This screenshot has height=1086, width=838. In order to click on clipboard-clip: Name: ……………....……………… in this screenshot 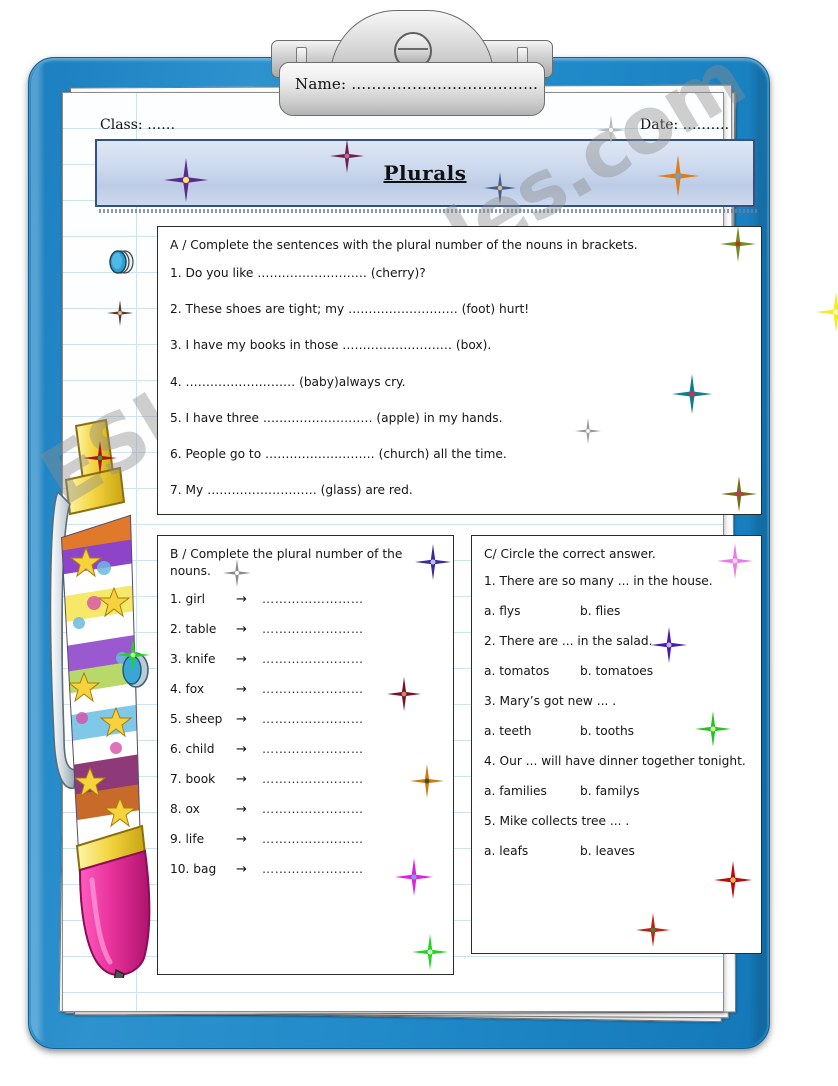, I will do `click(410, 61)`.